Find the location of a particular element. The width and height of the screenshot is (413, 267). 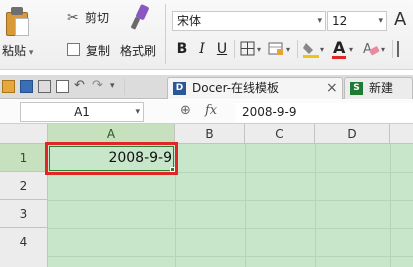

font-name-select: 宋体 ▾ is located at coordinates (249, 21).